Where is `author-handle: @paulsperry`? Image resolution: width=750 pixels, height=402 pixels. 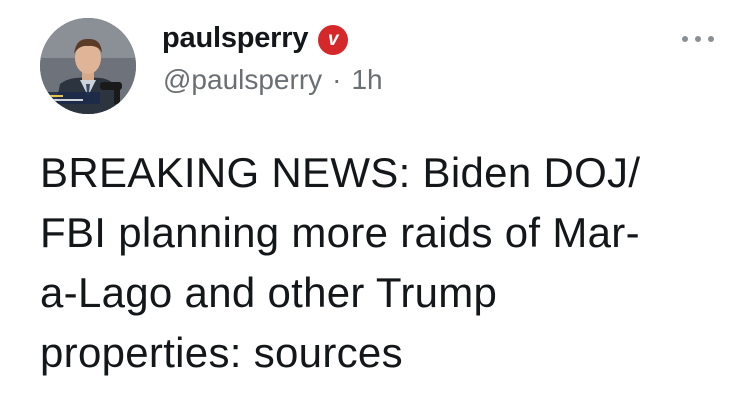
author-handle: @paulsperry is located at coordinates (242, 80).